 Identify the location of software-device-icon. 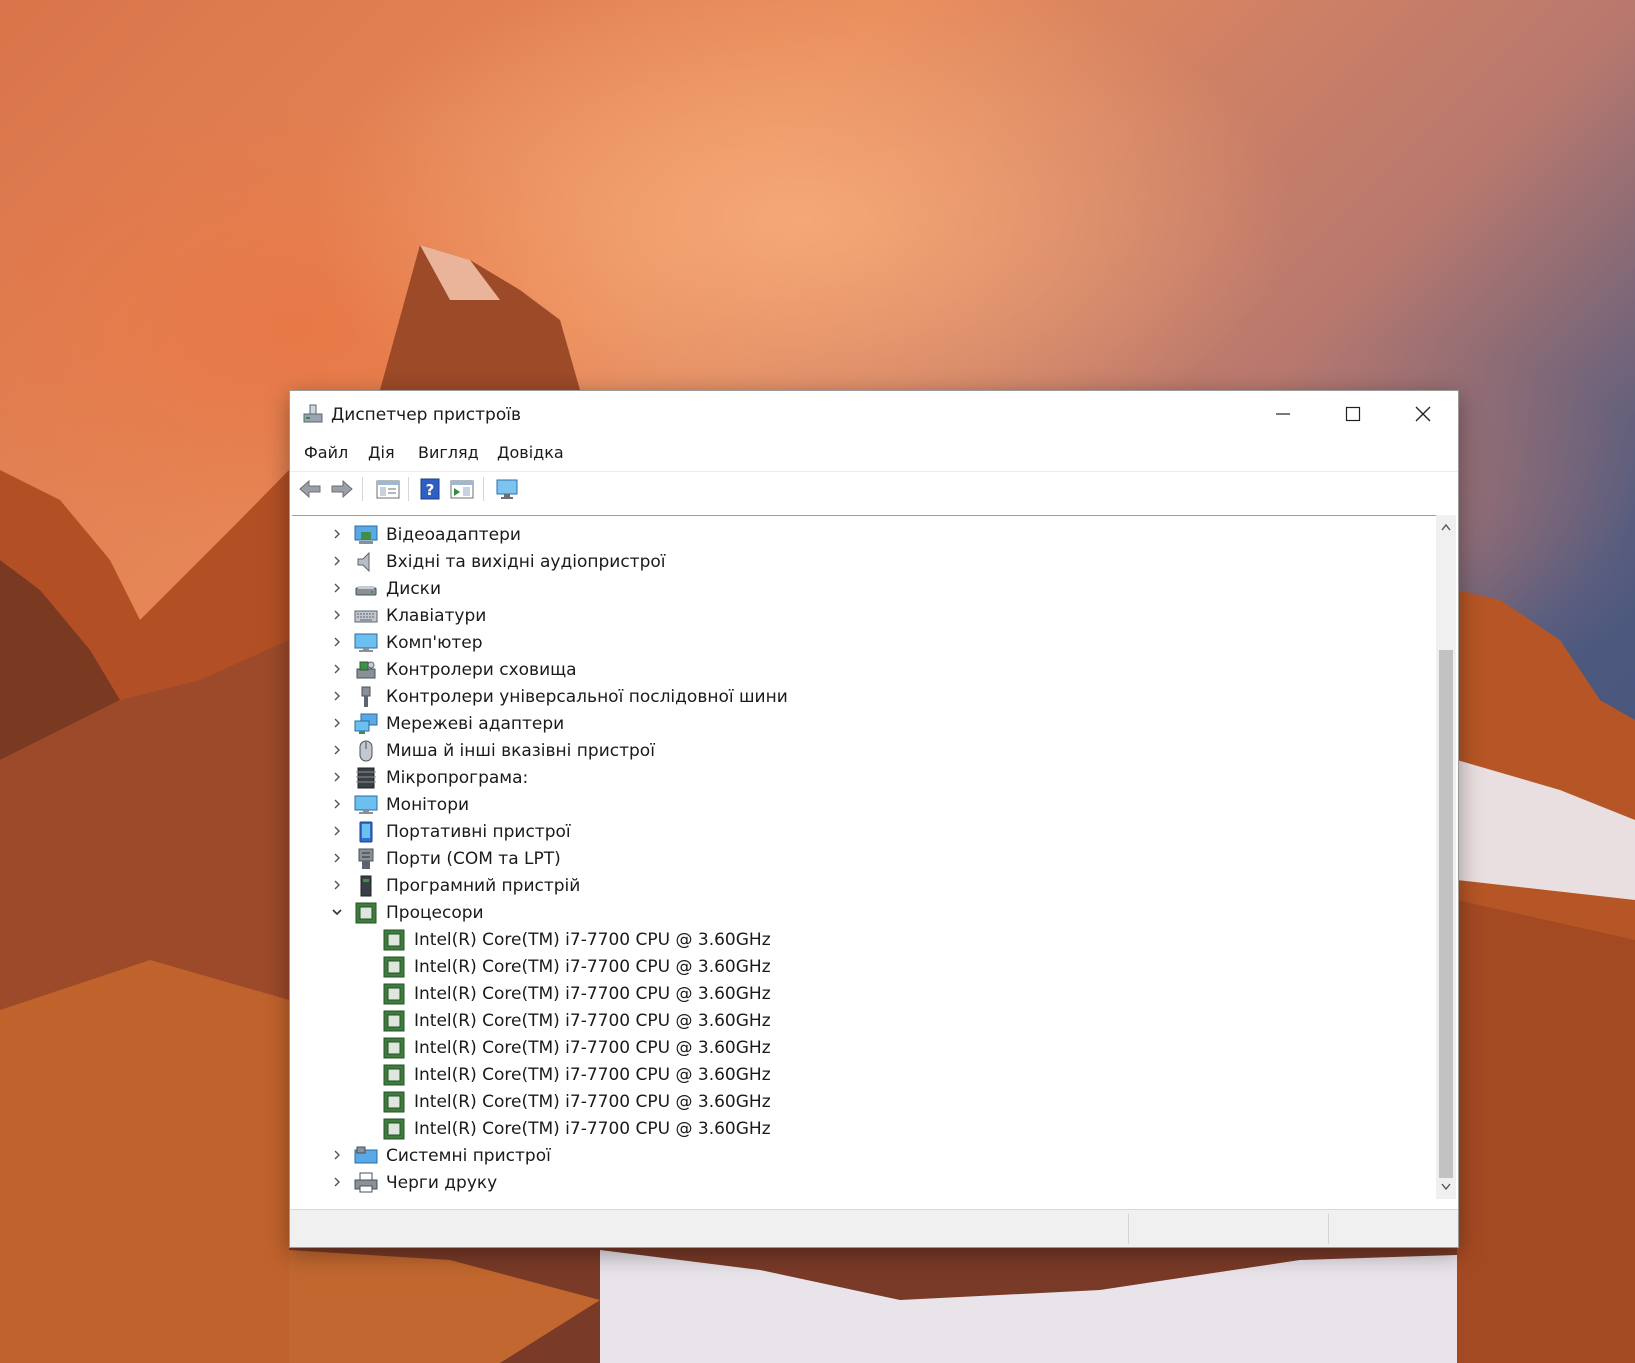
(366, 886).